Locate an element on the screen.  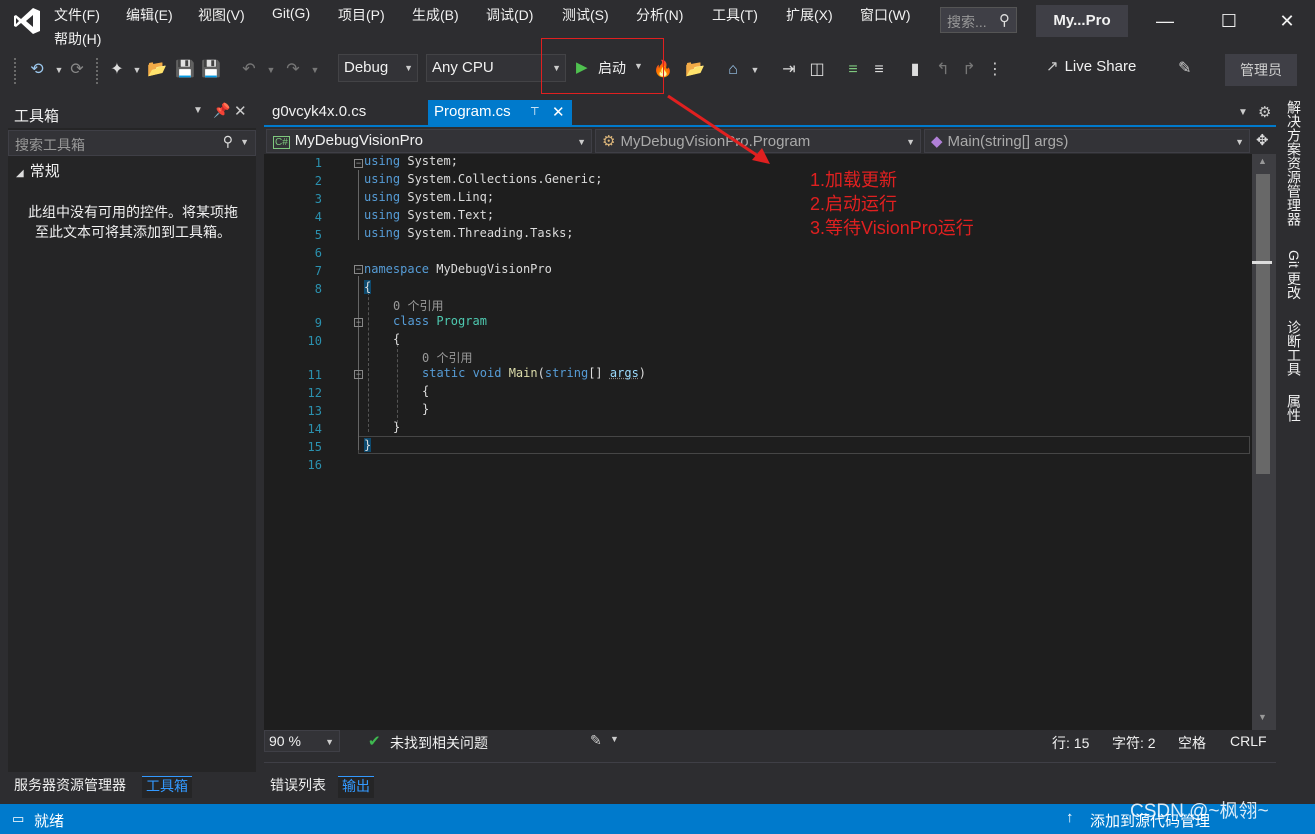
step-icon: ⇥ is located at coordinates (789, 70).